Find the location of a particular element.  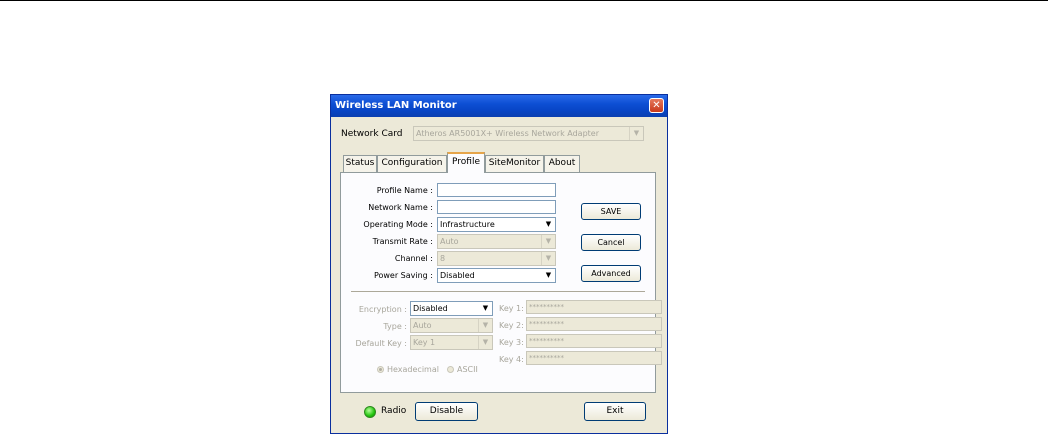

tab-sitemonitor-label: SiteMonitor is located at coordinates (514, 163).